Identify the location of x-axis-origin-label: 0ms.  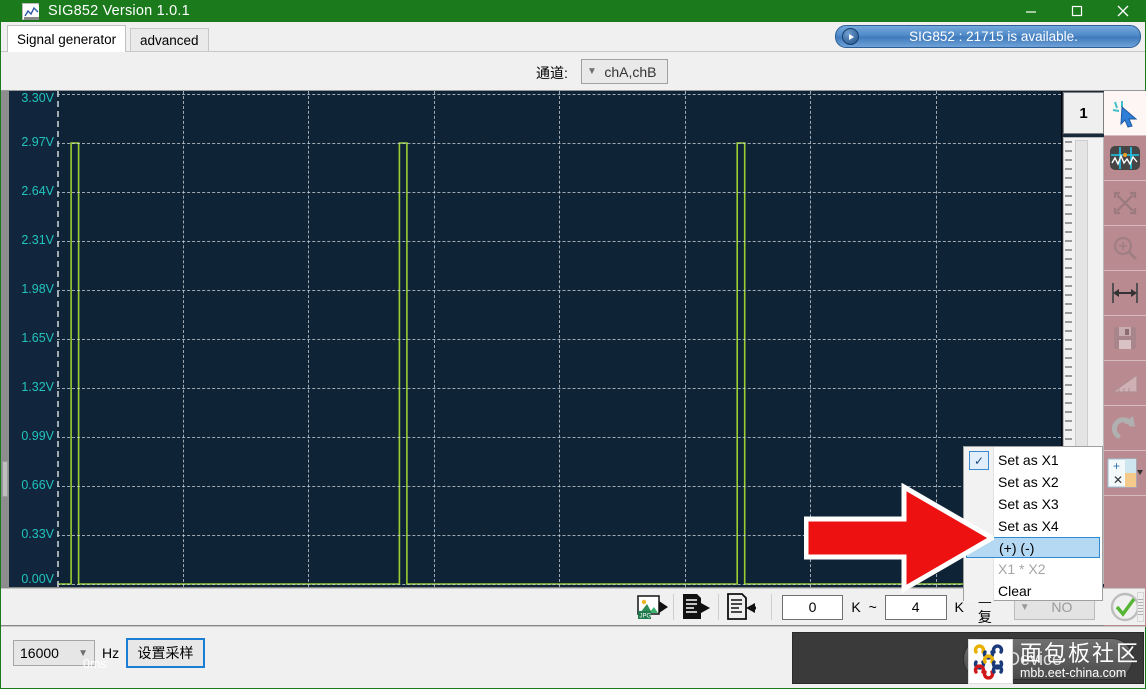
(95, 664).